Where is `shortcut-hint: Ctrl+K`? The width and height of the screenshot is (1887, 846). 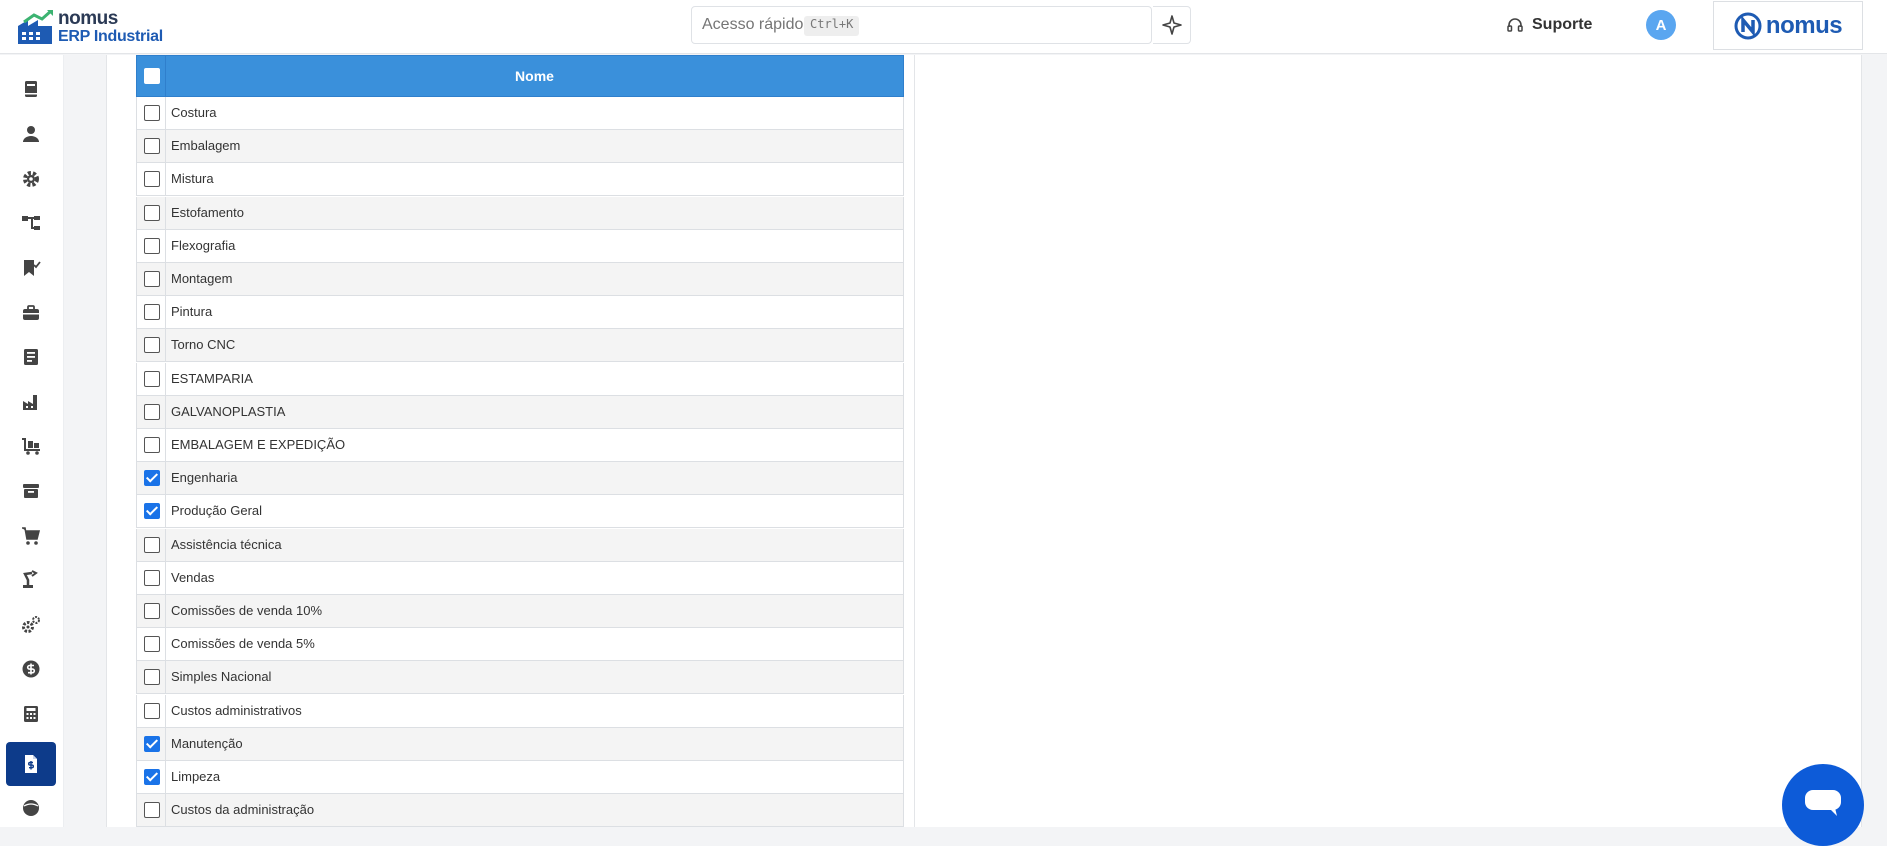 shortcut-hint: Ctrl+K is located at coordinates (832, 26).